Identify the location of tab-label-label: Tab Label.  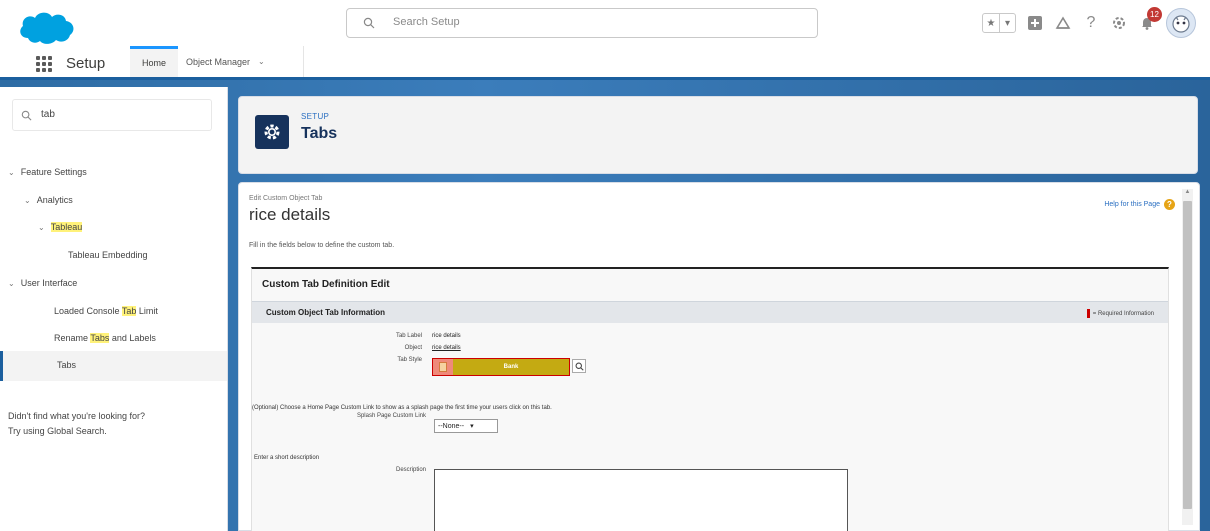
(408, 336).